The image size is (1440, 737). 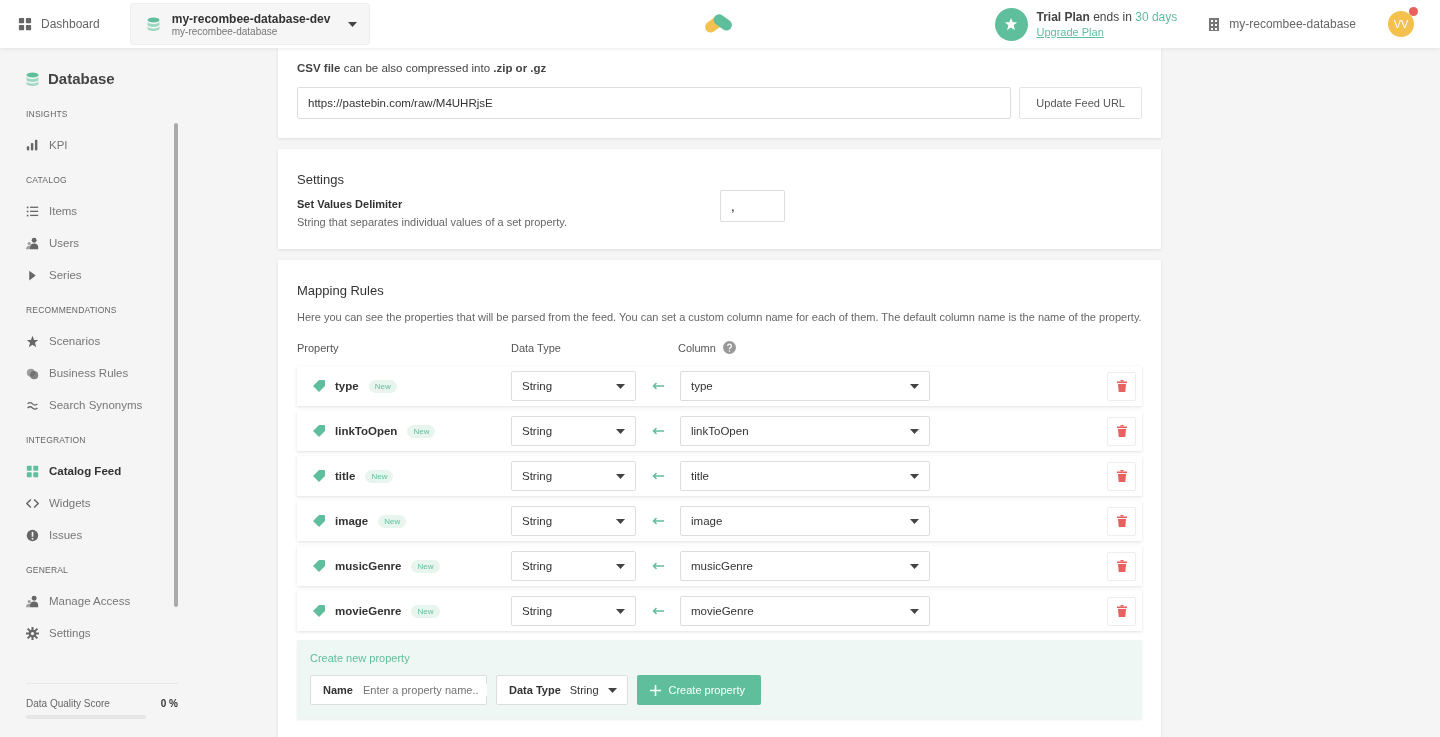 What do you see at coordinates (58, 633) in the screenshot?
I see `sidebar-item: Settings` at bounding box center [58, 633].